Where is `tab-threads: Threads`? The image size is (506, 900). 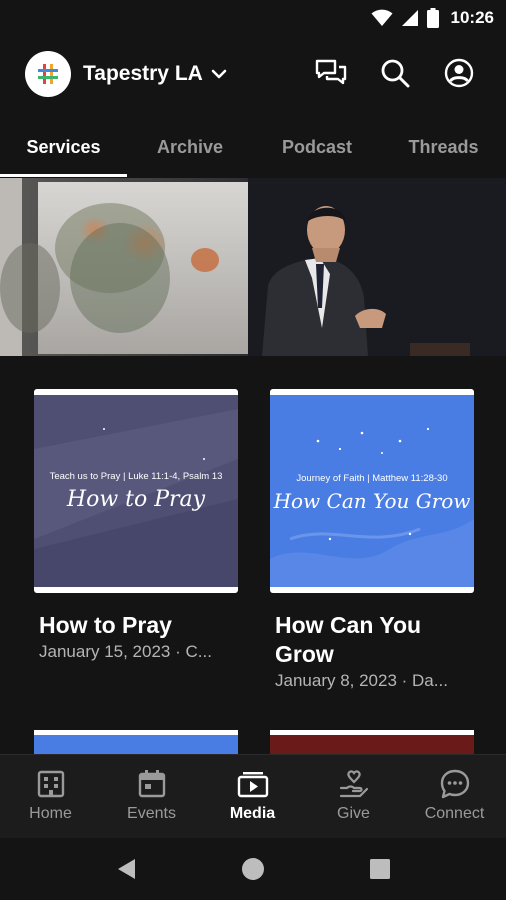
tab-threads: Threads is located at coordinates (443, 147).